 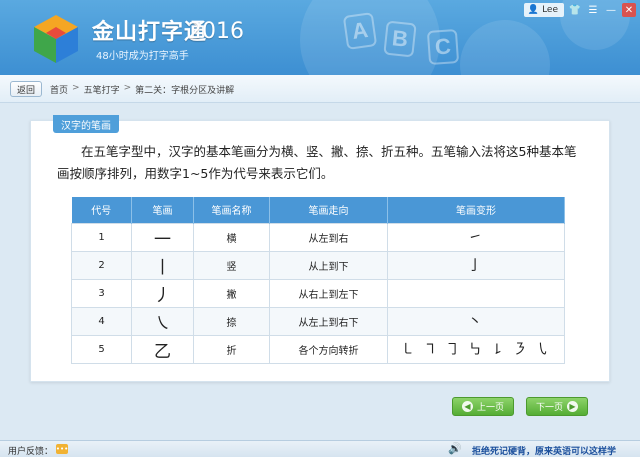 What do you see at coordinates (231, 293) in the screenshot?
I see `cell-stroke-name: 撇` at bounding box center [231, 293].